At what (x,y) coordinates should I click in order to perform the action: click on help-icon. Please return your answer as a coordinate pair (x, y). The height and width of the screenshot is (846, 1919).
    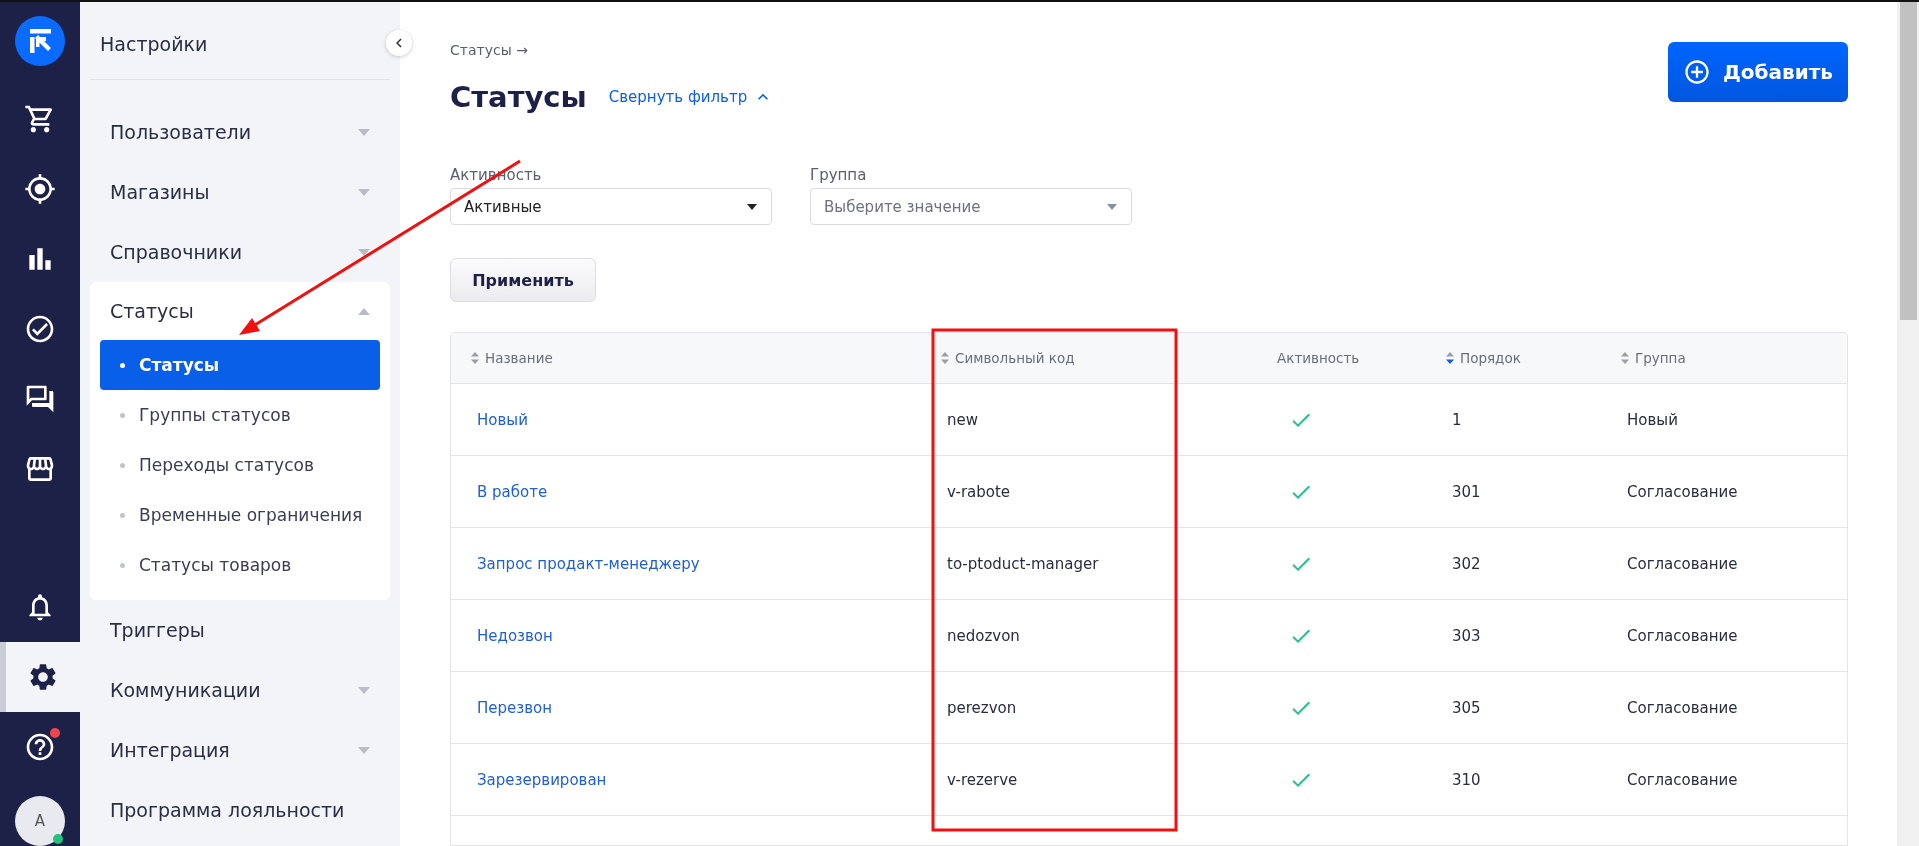
    Looking at the image, I should click on (40, 747).